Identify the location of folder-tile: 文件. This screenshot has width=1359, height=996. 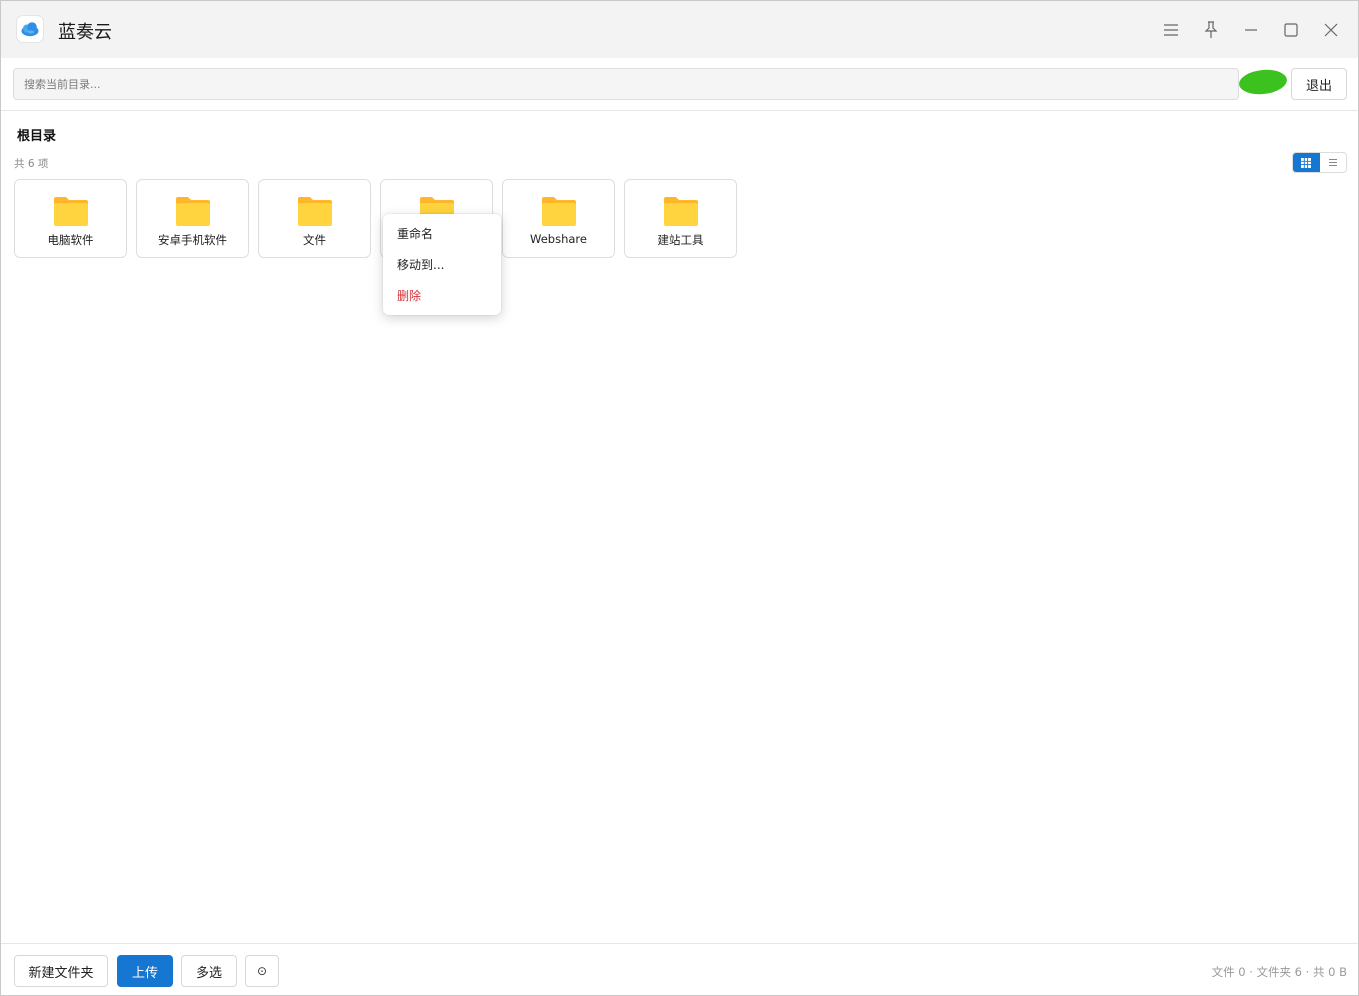
(314, 218).